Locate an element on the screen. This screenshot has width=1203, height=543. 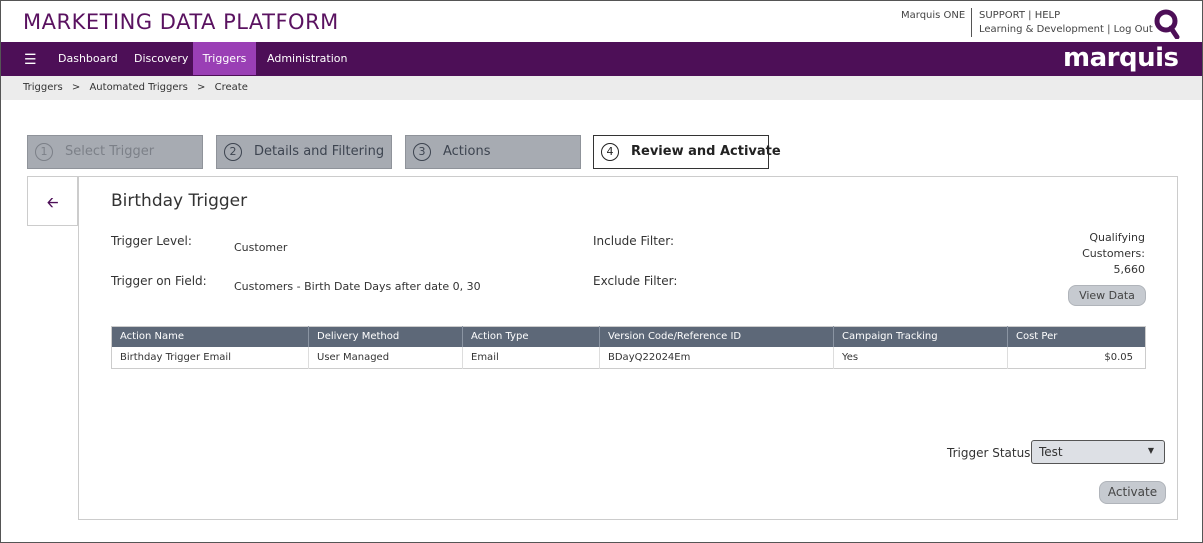
logout-link: Log Out is located at coordinates (1133, 29).